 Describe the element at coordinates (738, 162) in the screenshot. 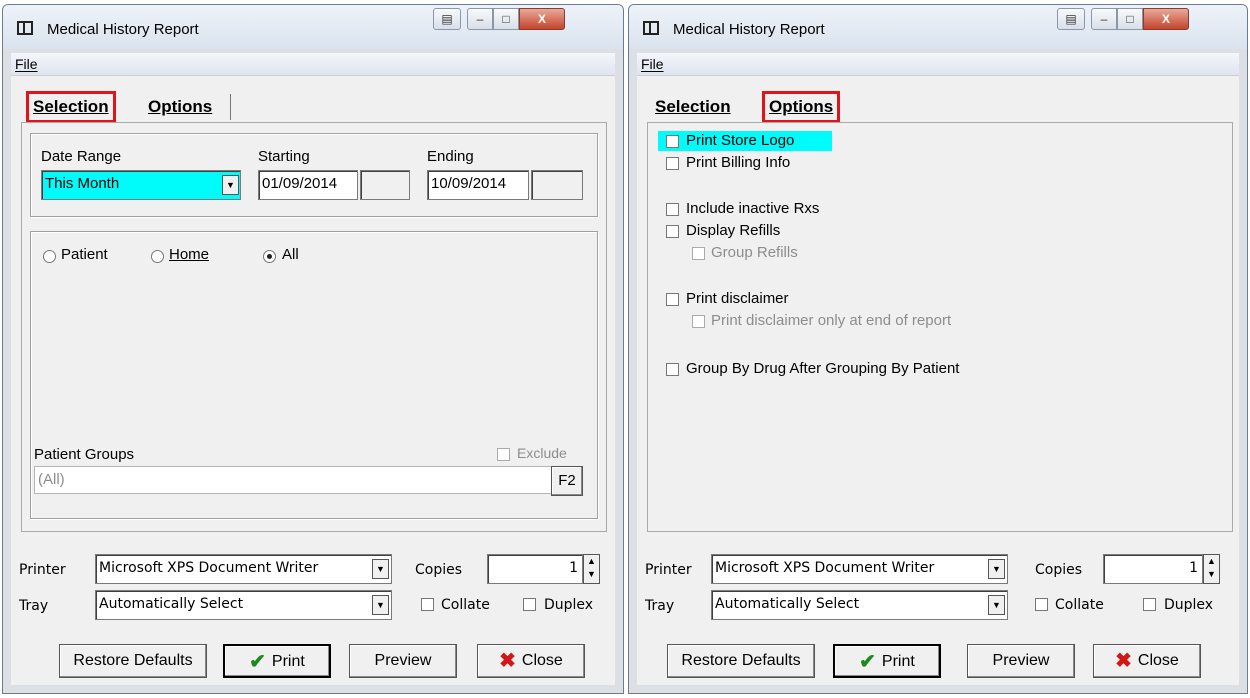

I see `print-billing-info-label: Print Billing Info` at that location.